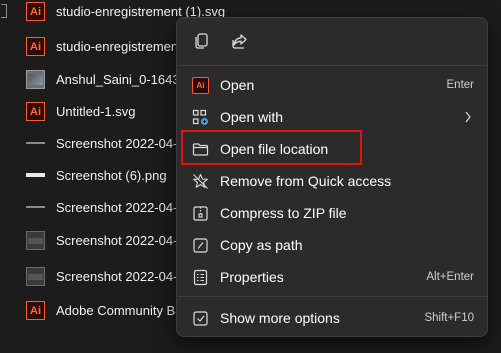  I want to click on menu-item-remove-from-quick-access: Remove from Quick access, so click(333, 181).